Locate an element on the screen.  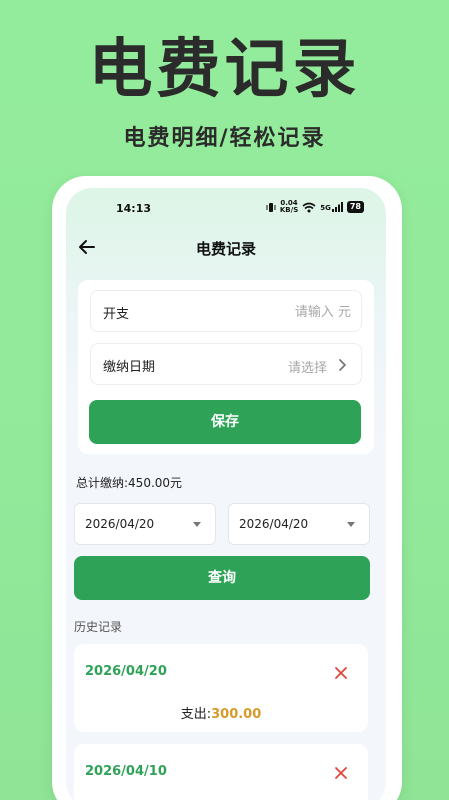
expense-input is located at coordinates (286, 312).